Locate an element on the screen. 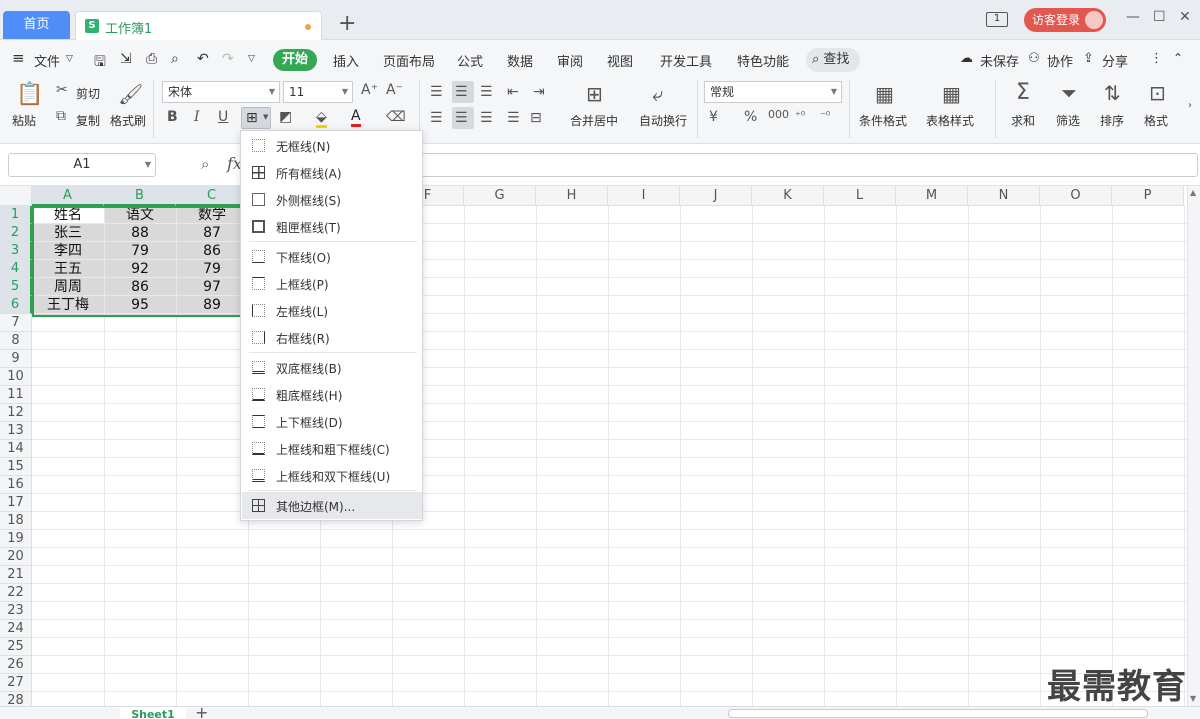 The height and width of the screenshot is (719, 1200). column-header-k: K is located at coordinates (788, 196).